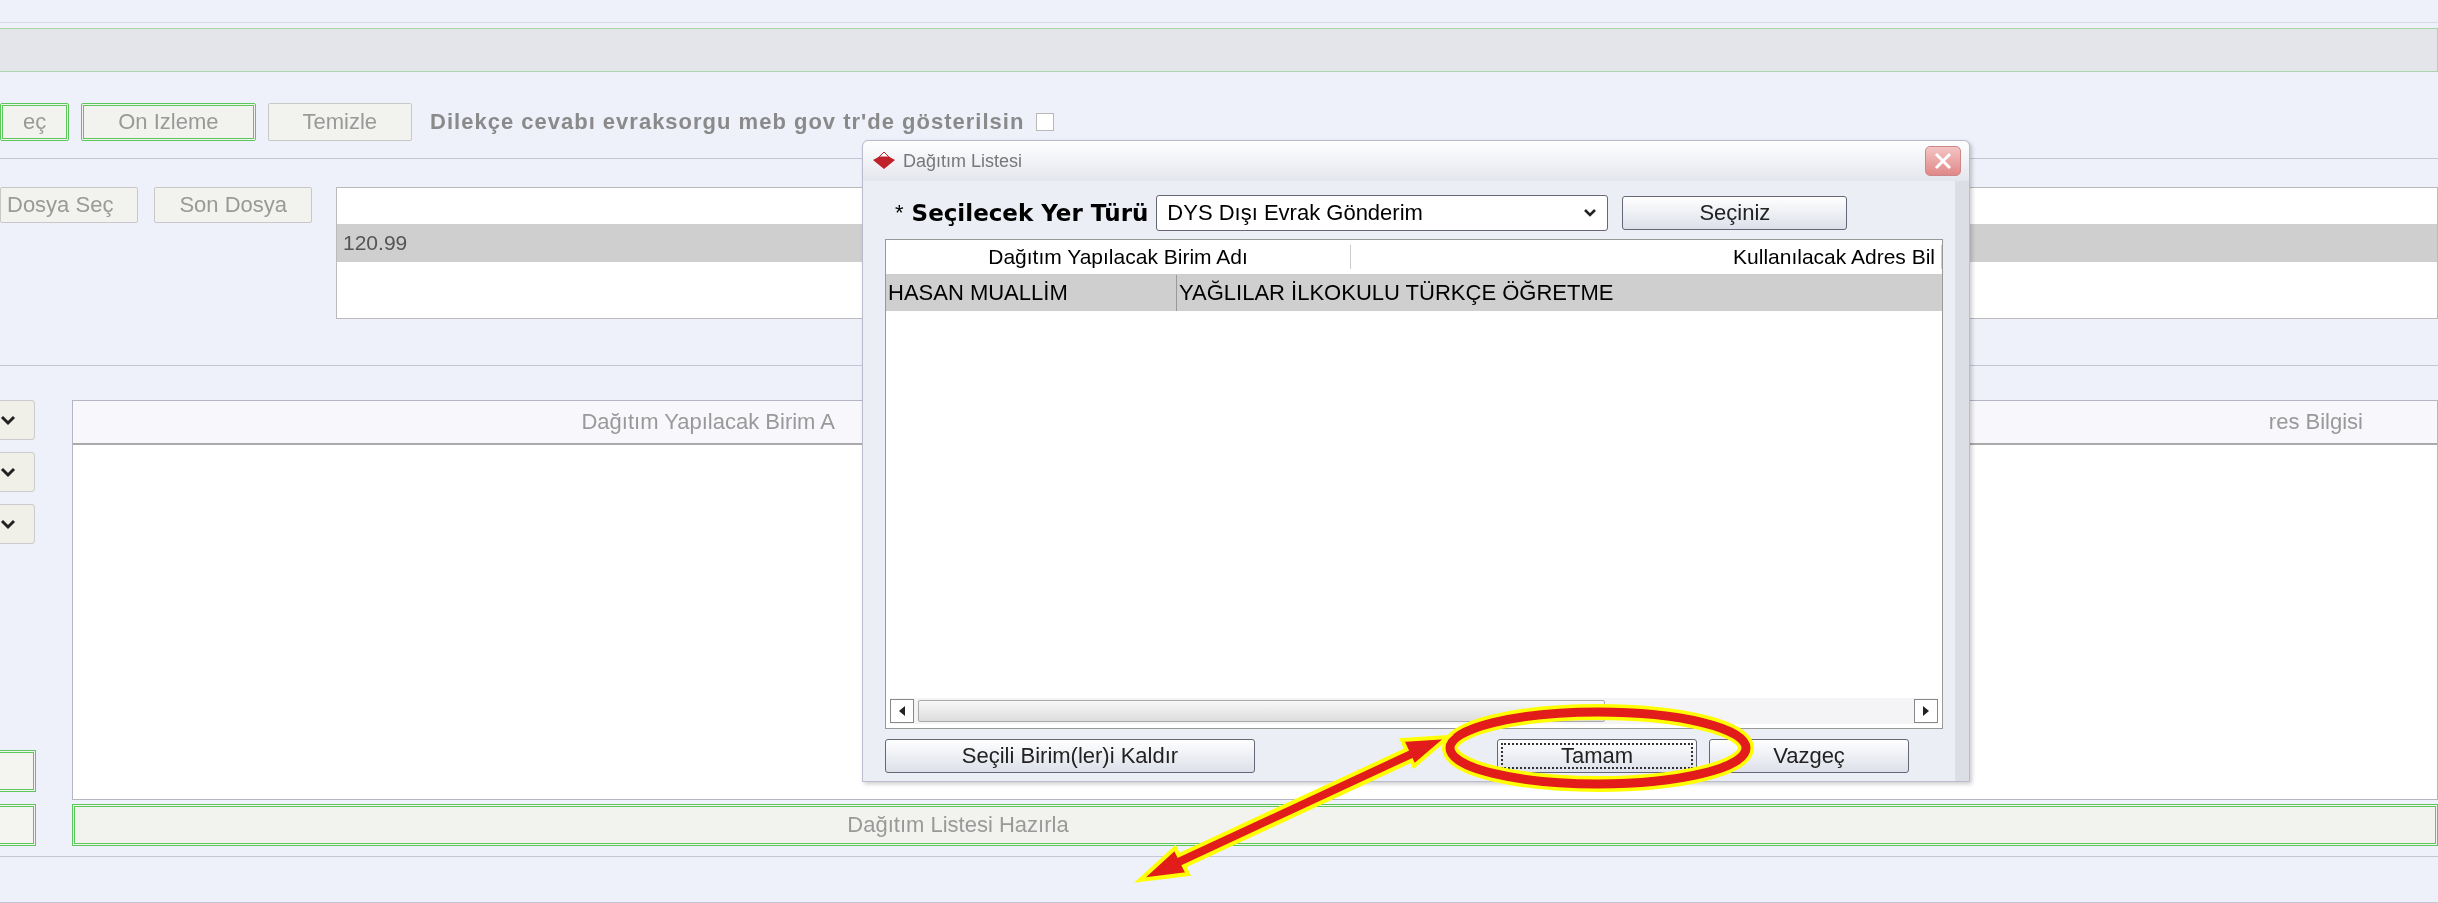 The image size is (2438, 903). What do you see at coordinates (1118, 257) in the screenshot?
I see `column-header: Dağıtım Yapılacak Birim Adı` at bounding box center [1118, 257].